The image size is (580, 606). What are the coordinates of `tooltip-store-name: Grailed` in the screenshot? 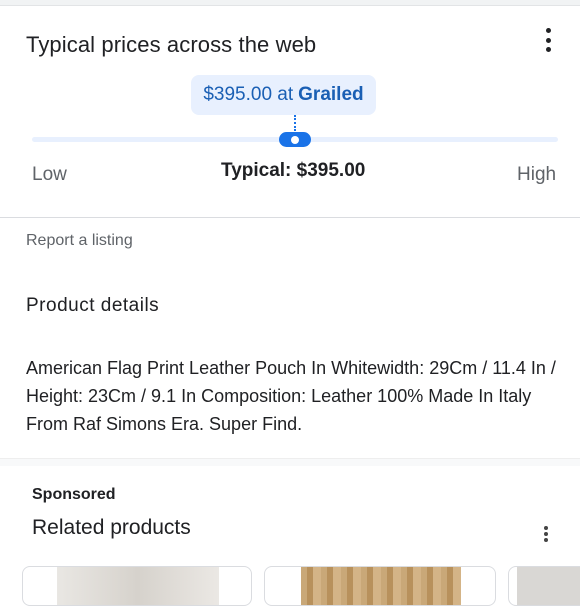 It's located at (331, 94).